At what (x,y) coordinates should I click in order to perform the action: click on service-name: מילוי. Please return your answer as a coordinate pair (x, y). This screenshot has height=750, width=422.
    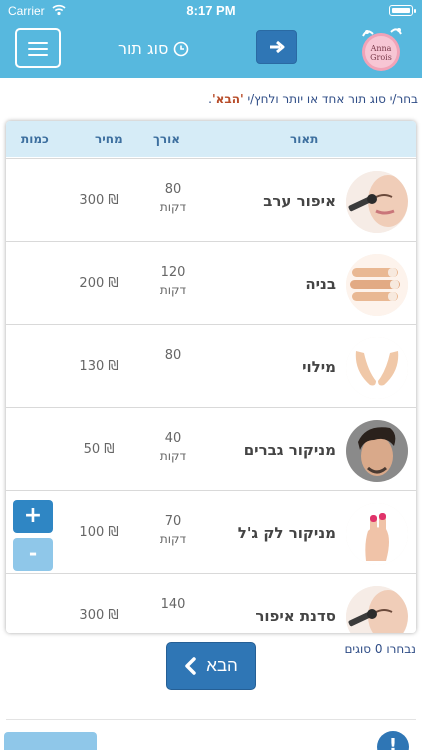
    Looking at the image, I should click on (319, 367).